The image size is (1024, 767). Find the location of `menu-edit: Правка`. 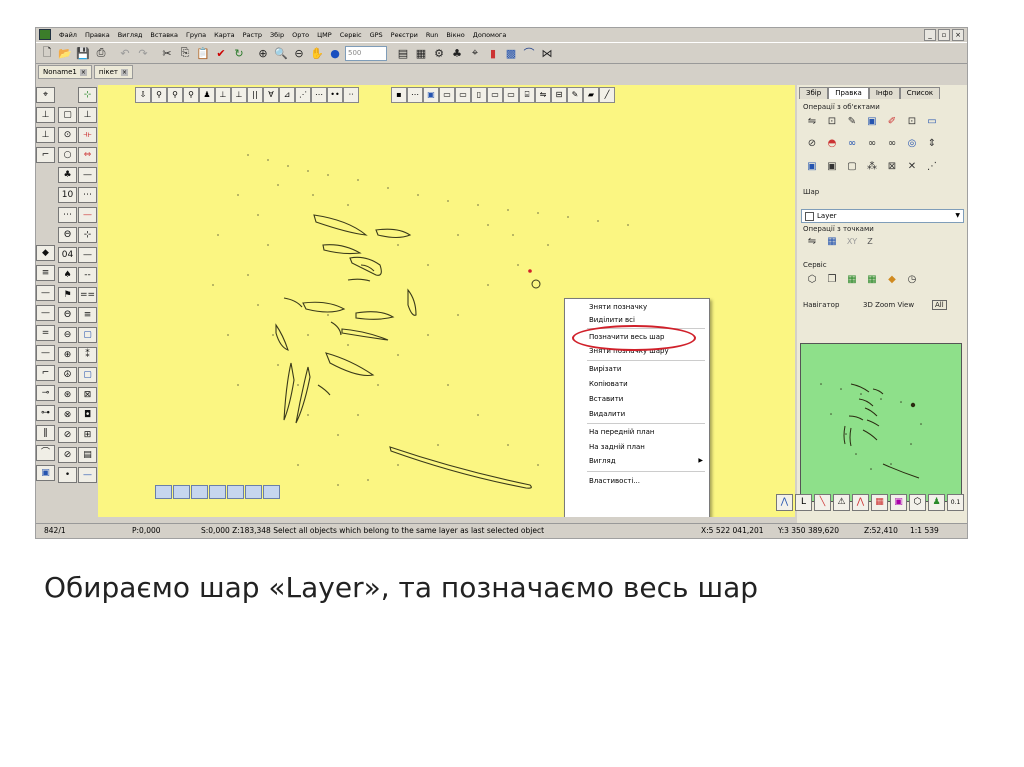

menu-edit: Правка is located at coordinates (97, 35).